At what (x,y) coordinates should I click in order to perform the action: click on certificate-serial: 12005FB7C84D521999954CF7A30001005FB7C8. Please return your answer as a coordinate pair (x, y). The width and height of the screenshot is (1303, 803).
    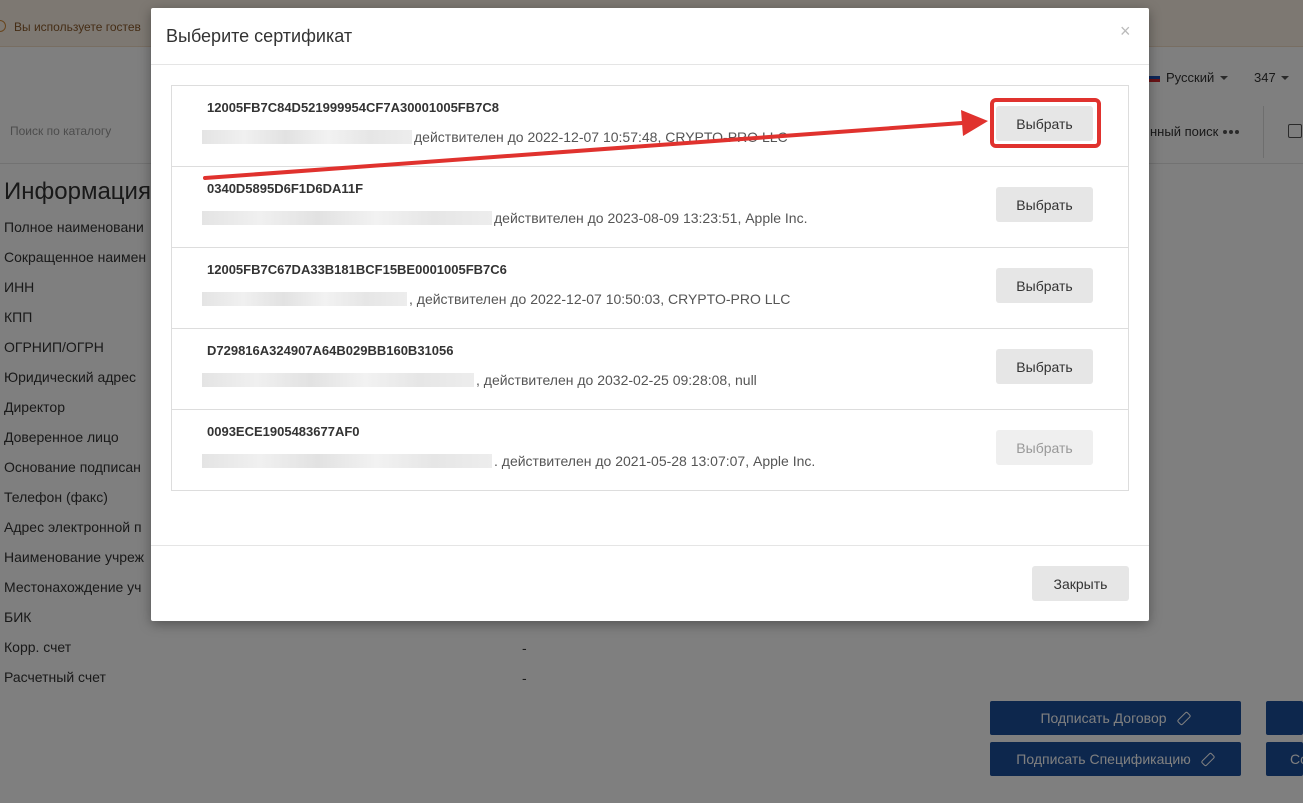
    Looking at the image, I should click on (353, 107).